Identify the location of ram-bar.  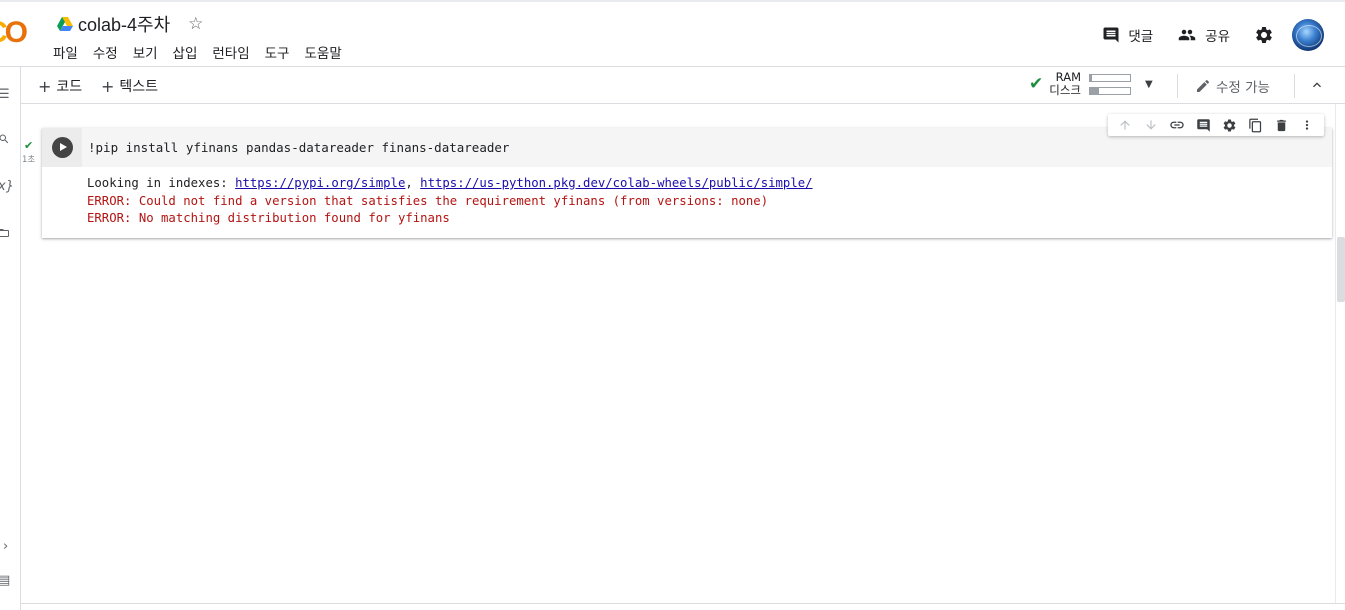
(1110, 77).